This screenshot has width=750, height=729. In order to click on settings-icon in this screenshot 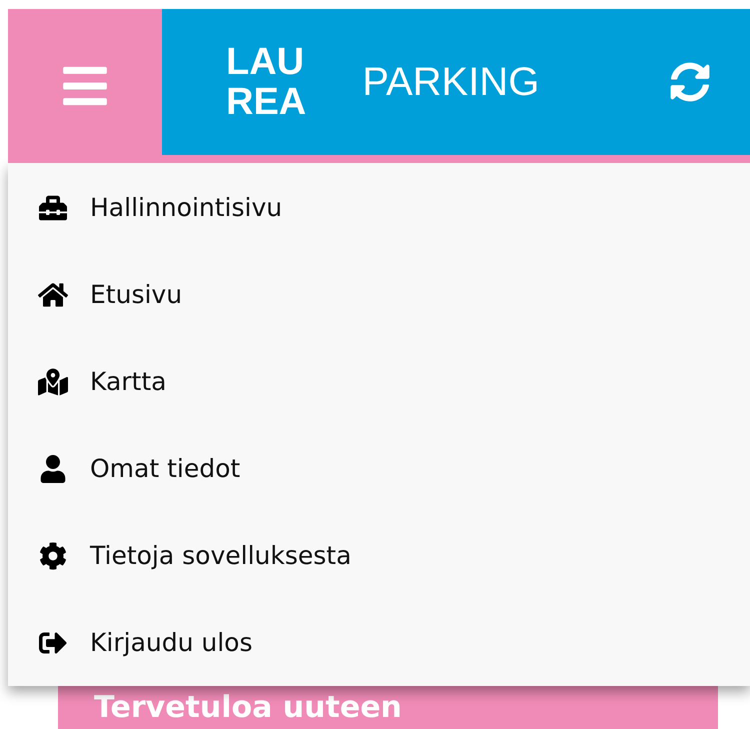, I will do `click(53, 556)`.